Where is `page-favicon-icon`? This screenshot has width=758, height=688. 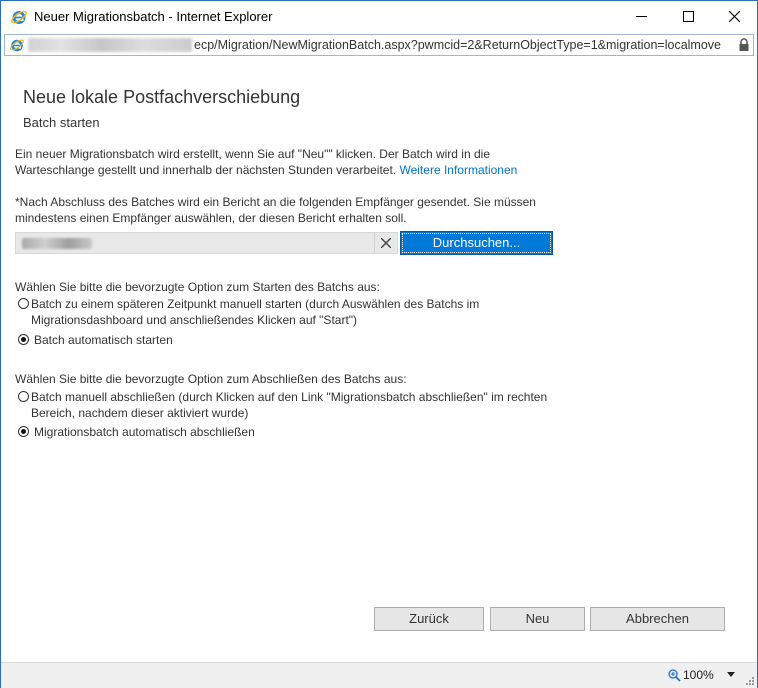
page-favicon-icon is located at coordinates (17, 45).